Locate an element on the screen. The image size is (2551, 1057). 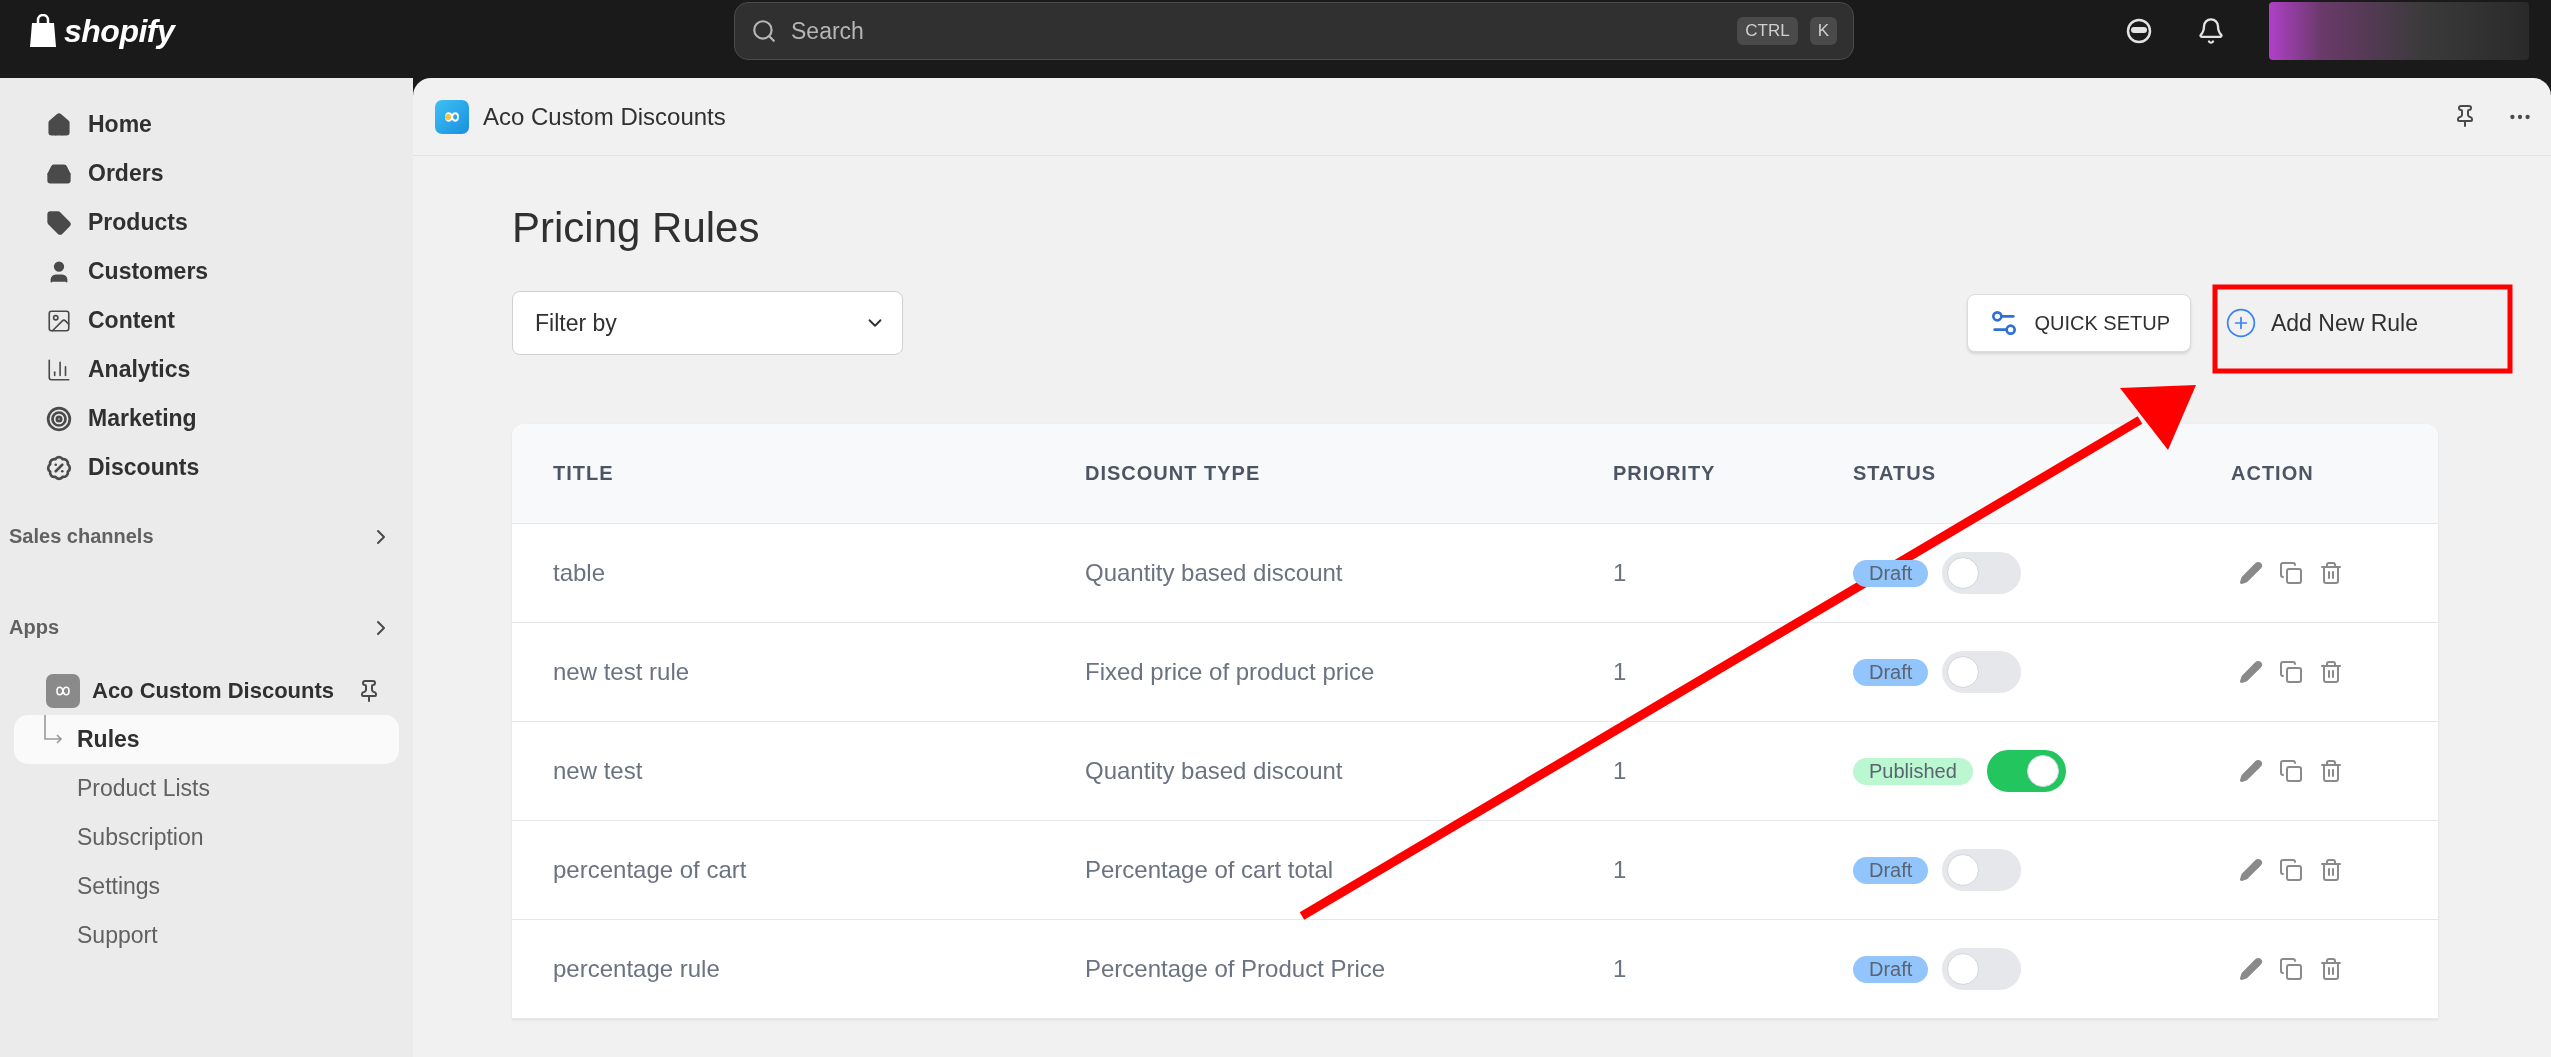
search-field: Search is located at coordinates (1257, 31).